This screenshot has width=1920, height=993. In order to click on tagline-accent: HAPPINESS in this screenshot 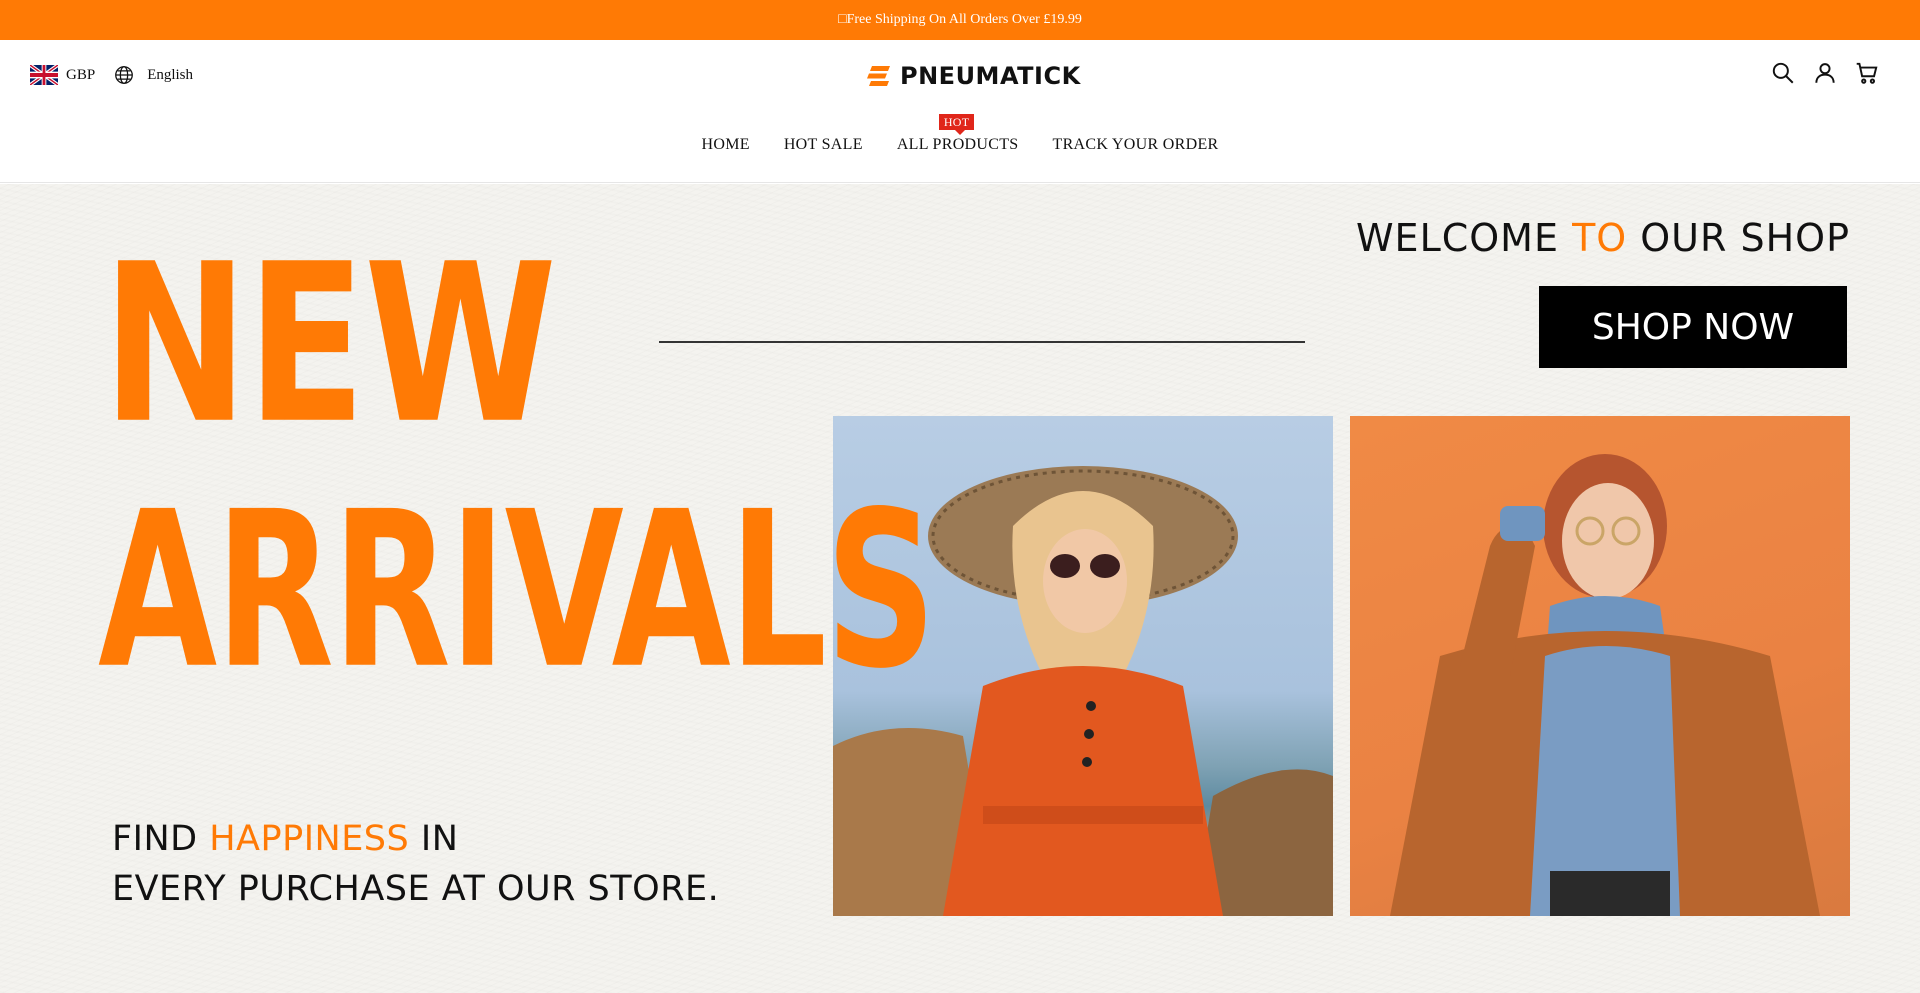, I will do `click(309, 839)`.